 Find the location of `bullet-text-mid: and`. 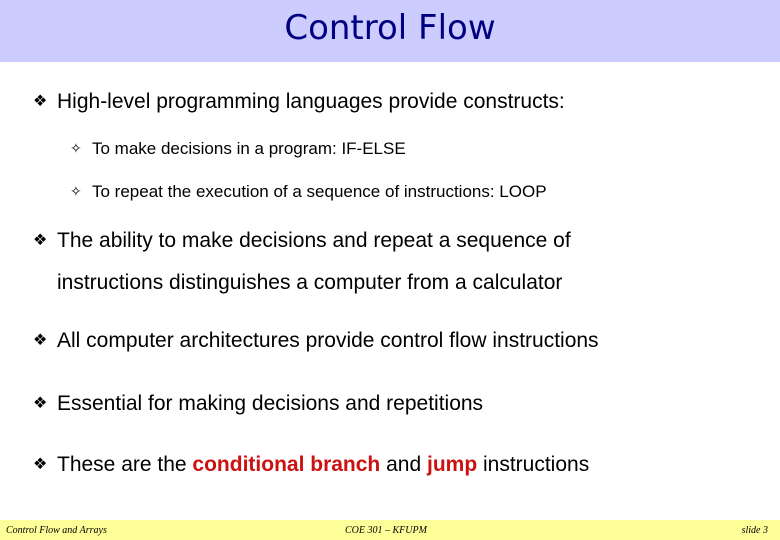

bullet-text-mid: and is located at coordinates (403, 464).